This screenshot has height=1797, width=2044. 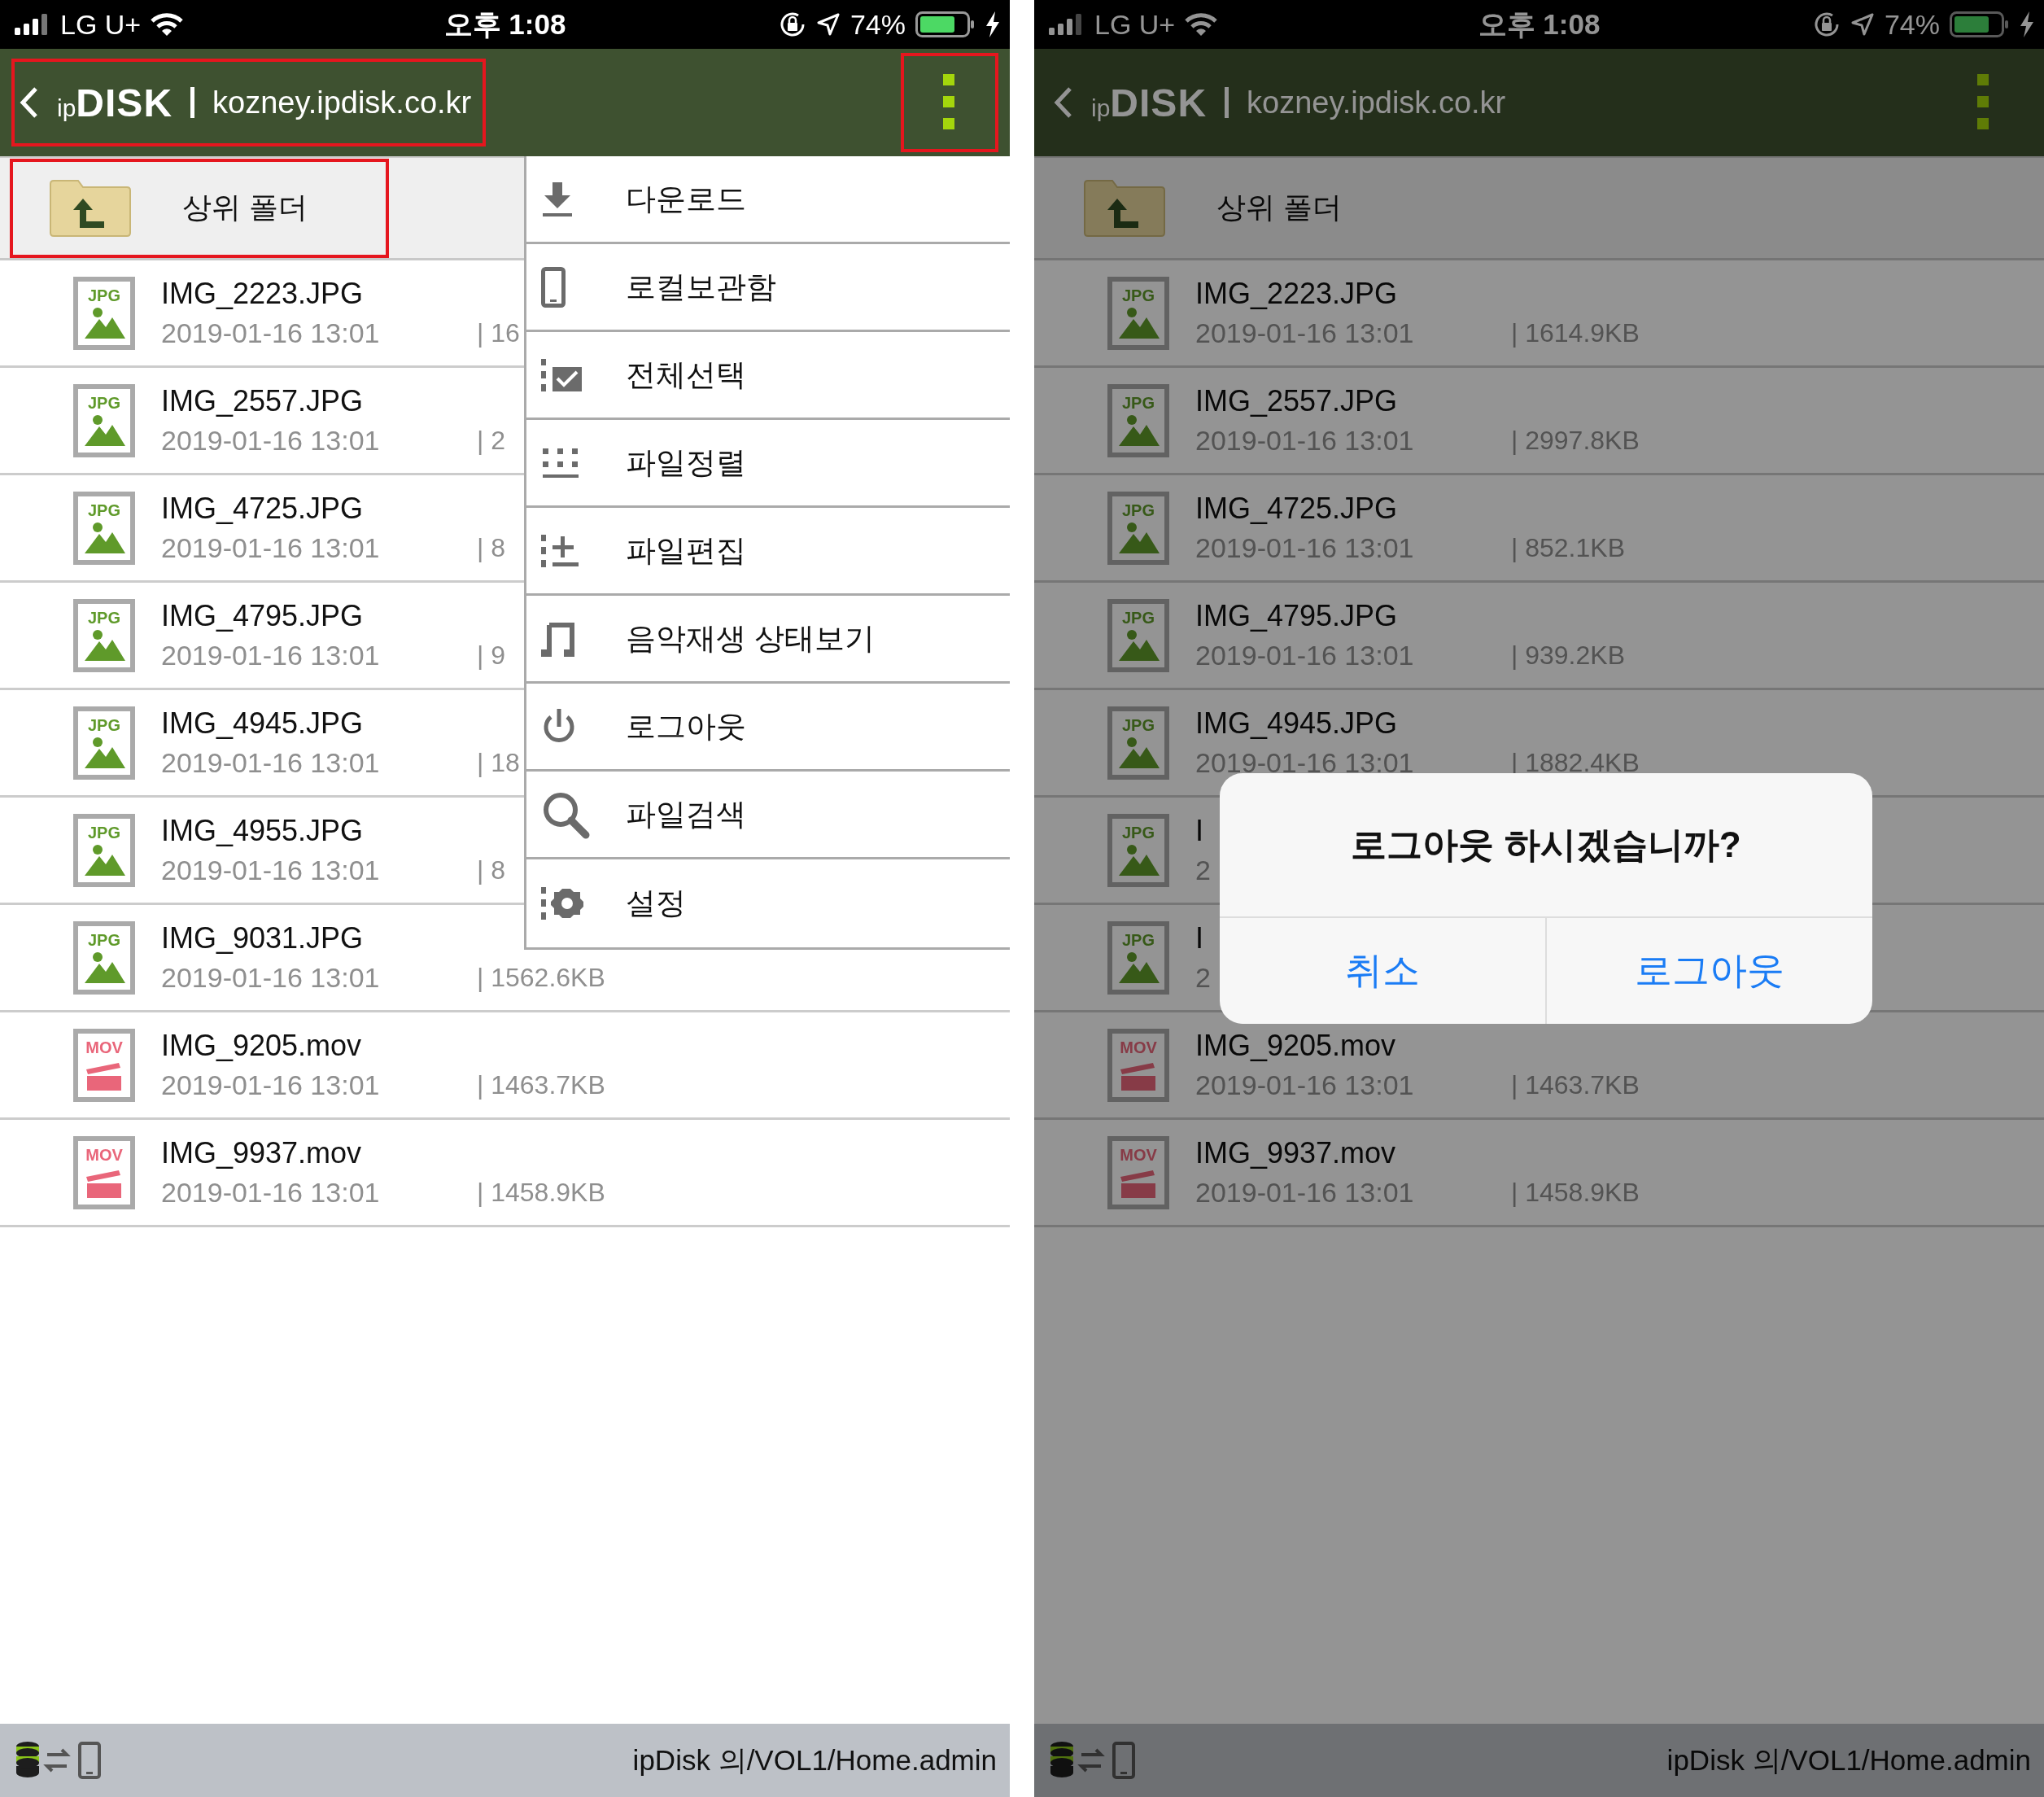 I want to click on file-size: | 2, so click(x=491, y=441).